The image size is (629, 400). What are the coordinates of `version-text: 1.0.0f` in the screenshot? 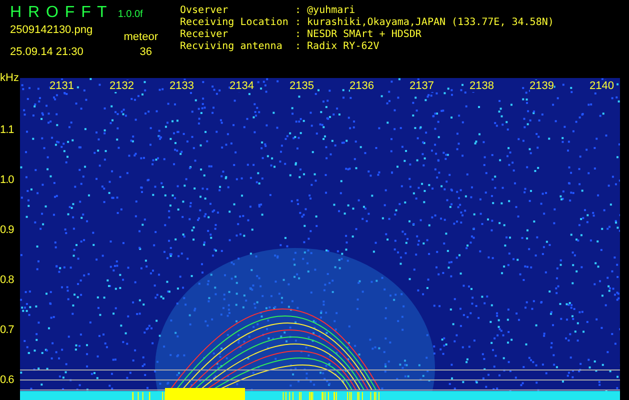 It's located at (130, 14).